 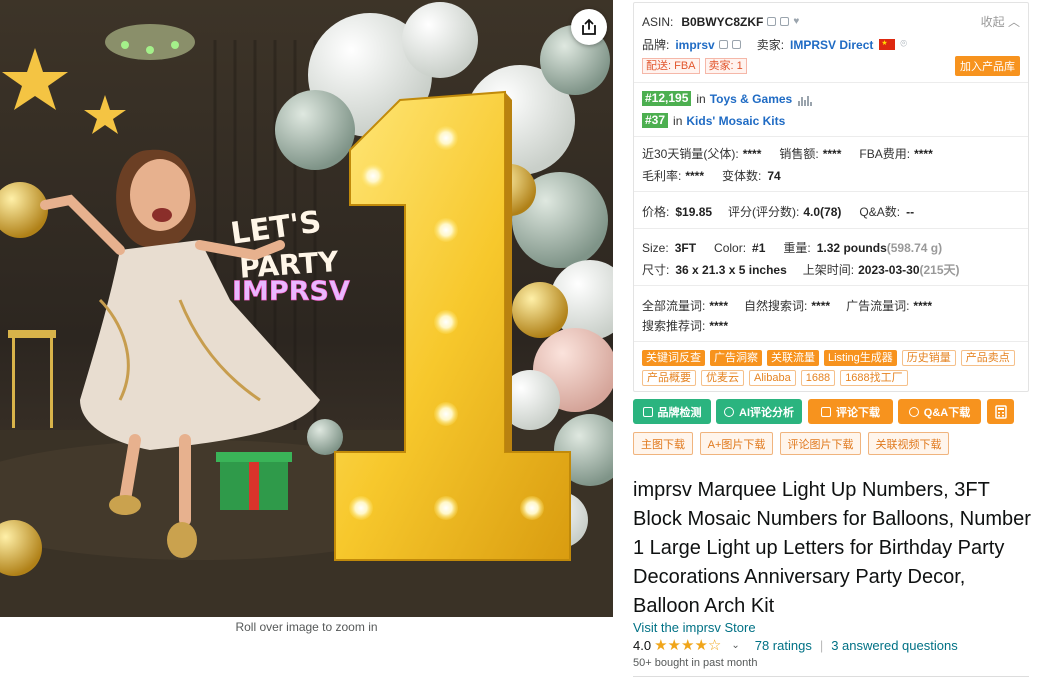 What do you see at coordinates (928, 358) in the screenshot?
I see `tool-sales-history: 历史销量` at bounding box center [928, 358].